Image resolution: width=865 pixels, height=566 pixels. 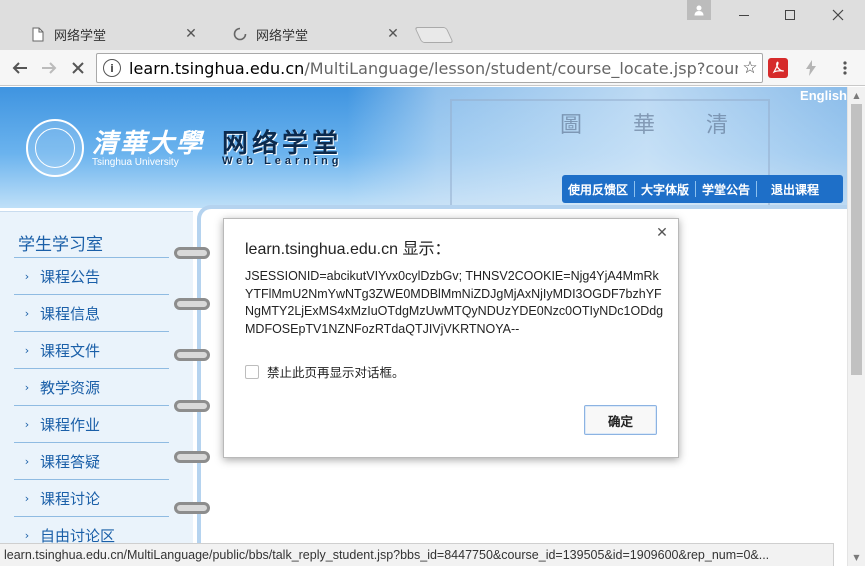 What do you see at coordinates (620, 420) in the screenshot?
I see `ok-button: 确定` at bounding box center [620, 420].